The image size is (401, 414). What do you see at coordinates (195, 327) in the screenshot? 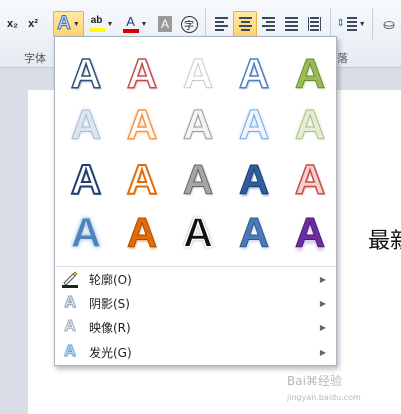
I see `menu-item-reflection: A 映像(R) ▶` at bounding box center [195, 327].